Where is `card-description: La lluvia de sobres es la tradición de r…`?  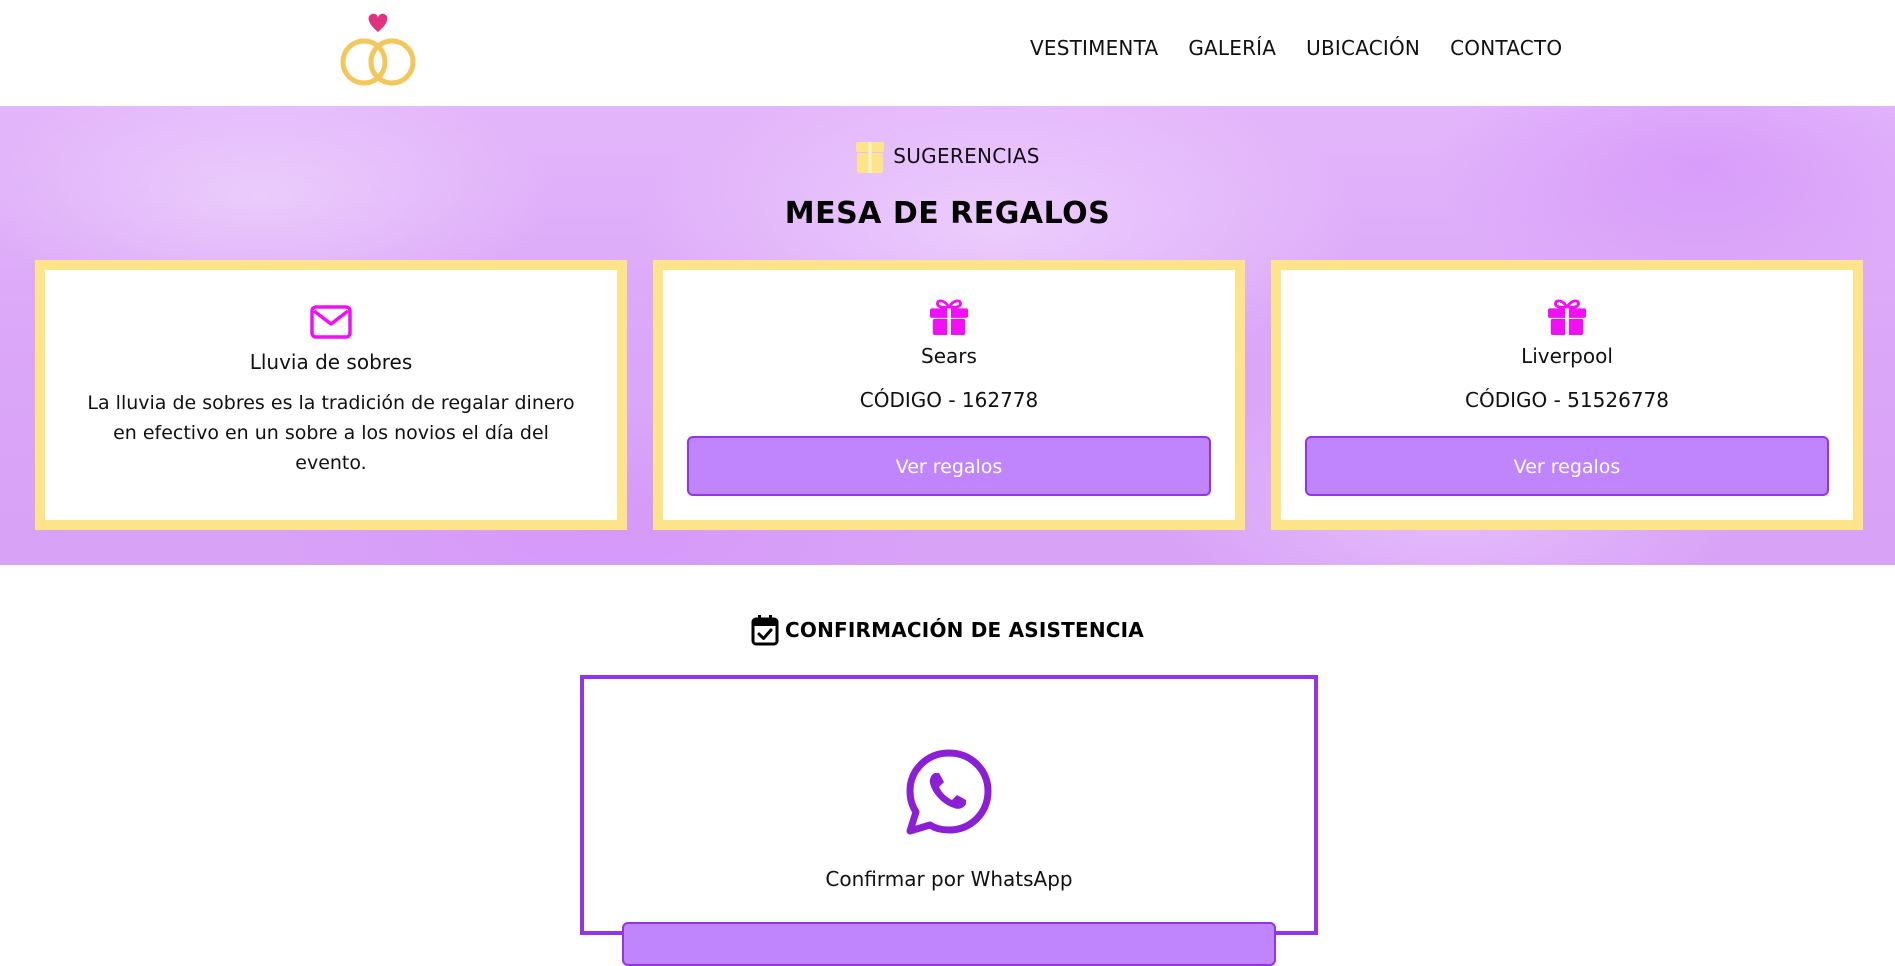
card-description: La lluvia de sobres es la tradición de r… is located at coordinates (331, 433).